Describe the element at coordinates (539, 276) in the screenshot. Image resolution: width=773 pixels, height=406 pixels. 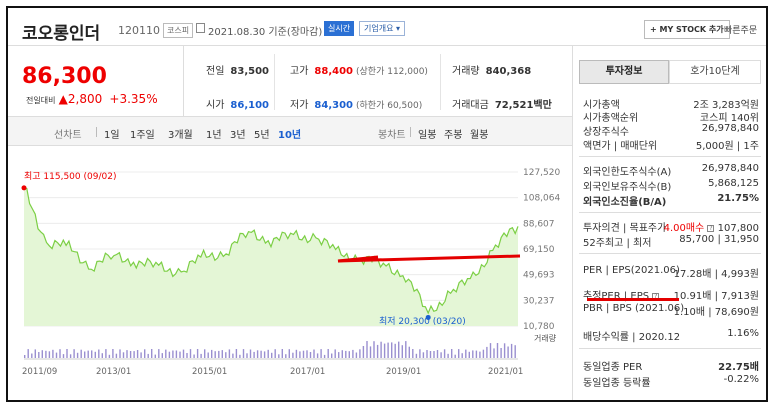
I see `y-tick-label: 49,693` at that location.